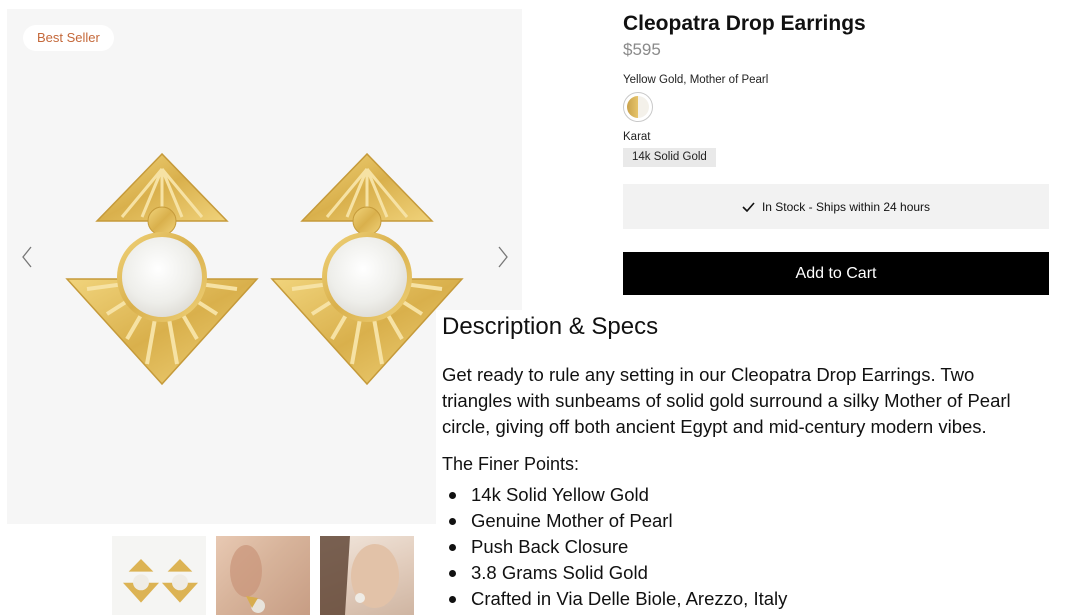 This screenshot has width=1065, height=615. I want to click on prev-image-button, so click(27, 257).